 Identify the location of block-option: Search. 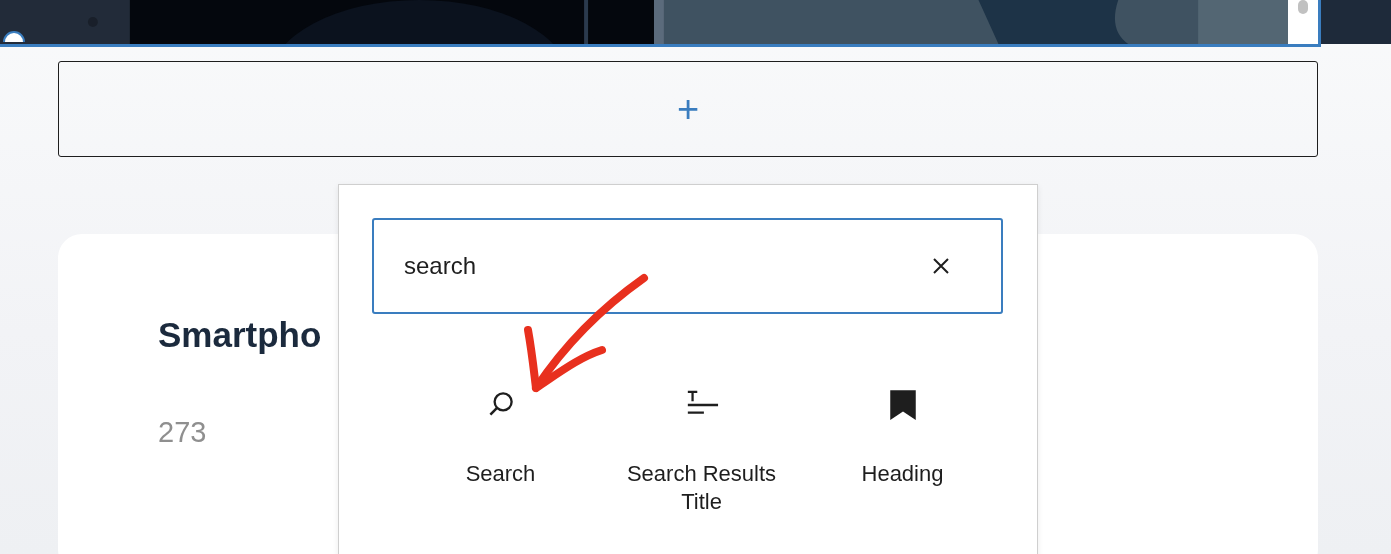
(500, 452).